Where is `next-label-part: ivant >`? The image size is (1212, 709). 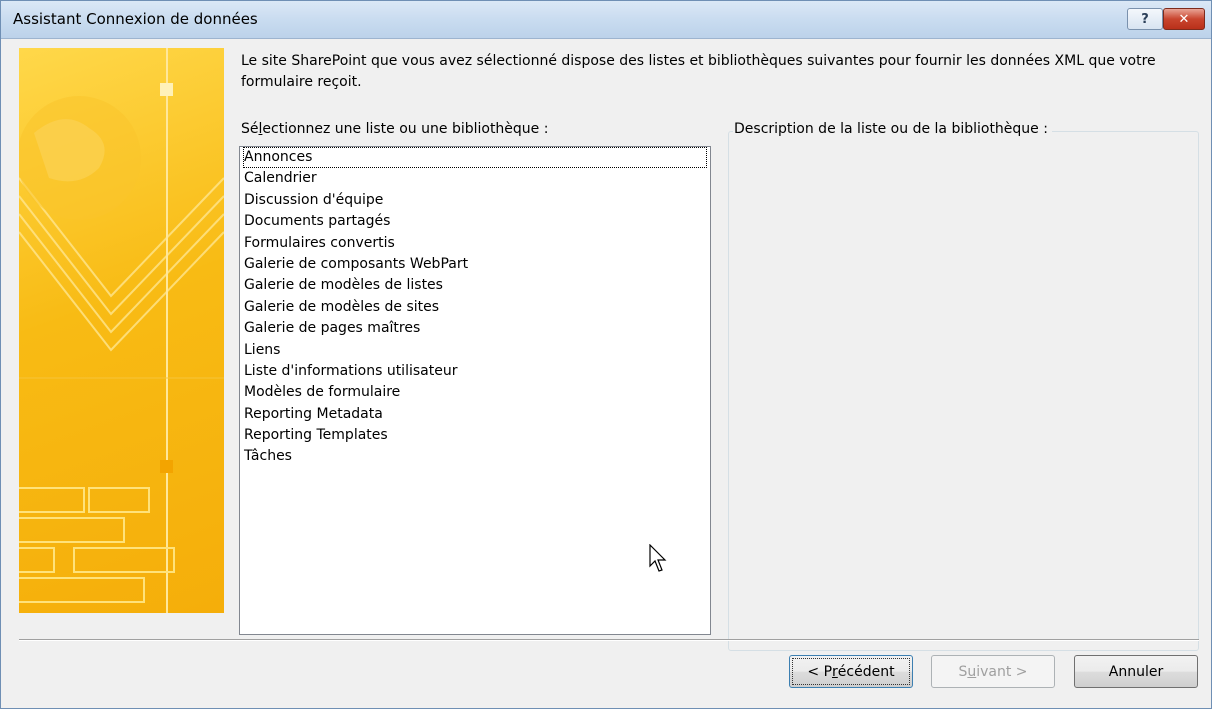 next-label-part: ivant > is located at coordinates (1002, 671).